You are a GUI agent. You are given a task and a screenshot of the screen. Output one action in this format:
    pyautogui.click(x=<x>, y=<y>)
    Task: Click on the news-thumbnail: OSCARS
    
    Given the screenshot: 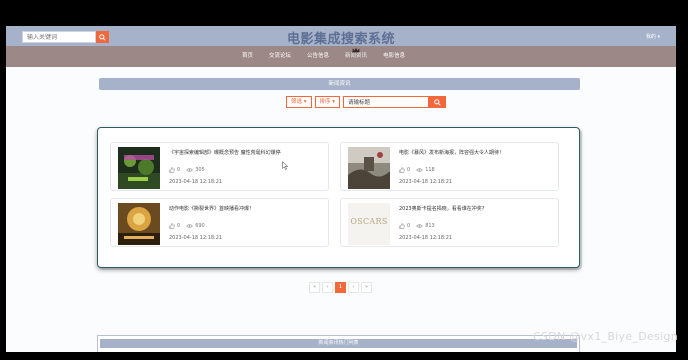 What is the action you would take?
    pyautogui.click(x=369, y=224)
    